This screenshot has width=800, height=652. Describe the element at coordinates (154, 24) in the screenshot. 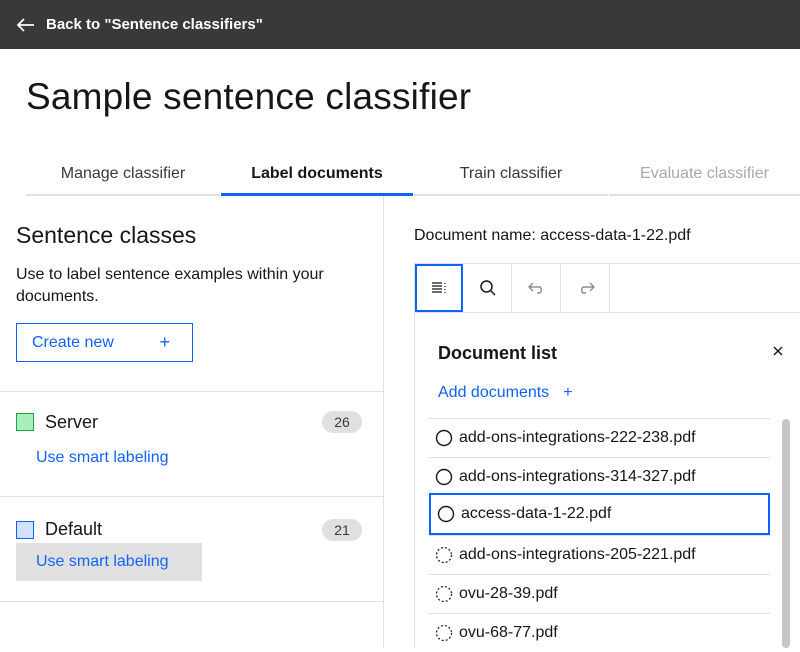

I see `back-link-label: Back to "Sentence classifiers"` at that location.